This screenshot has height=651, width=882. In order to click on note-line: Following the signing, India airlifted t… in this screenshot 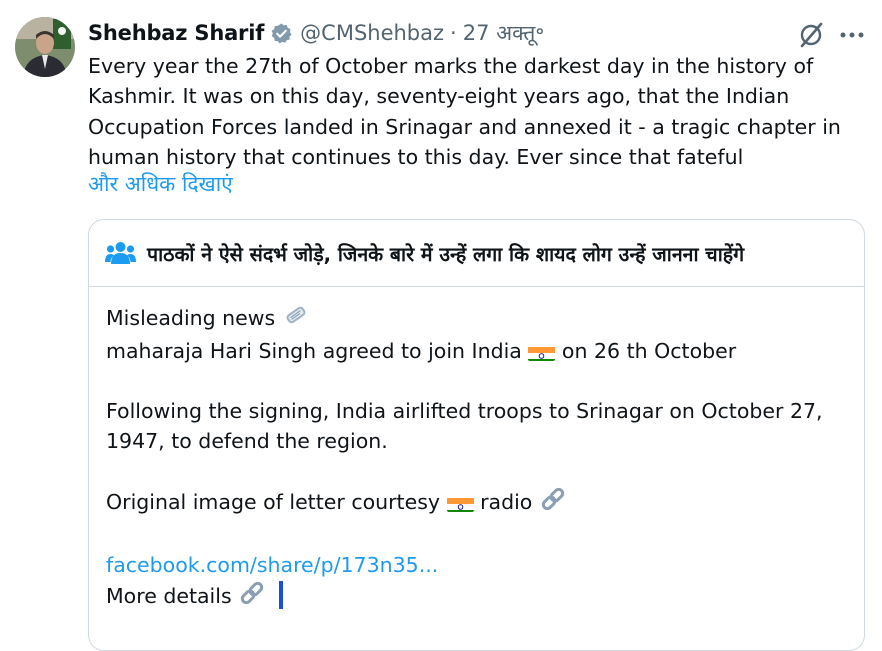, I will do `click(464, 411)`.